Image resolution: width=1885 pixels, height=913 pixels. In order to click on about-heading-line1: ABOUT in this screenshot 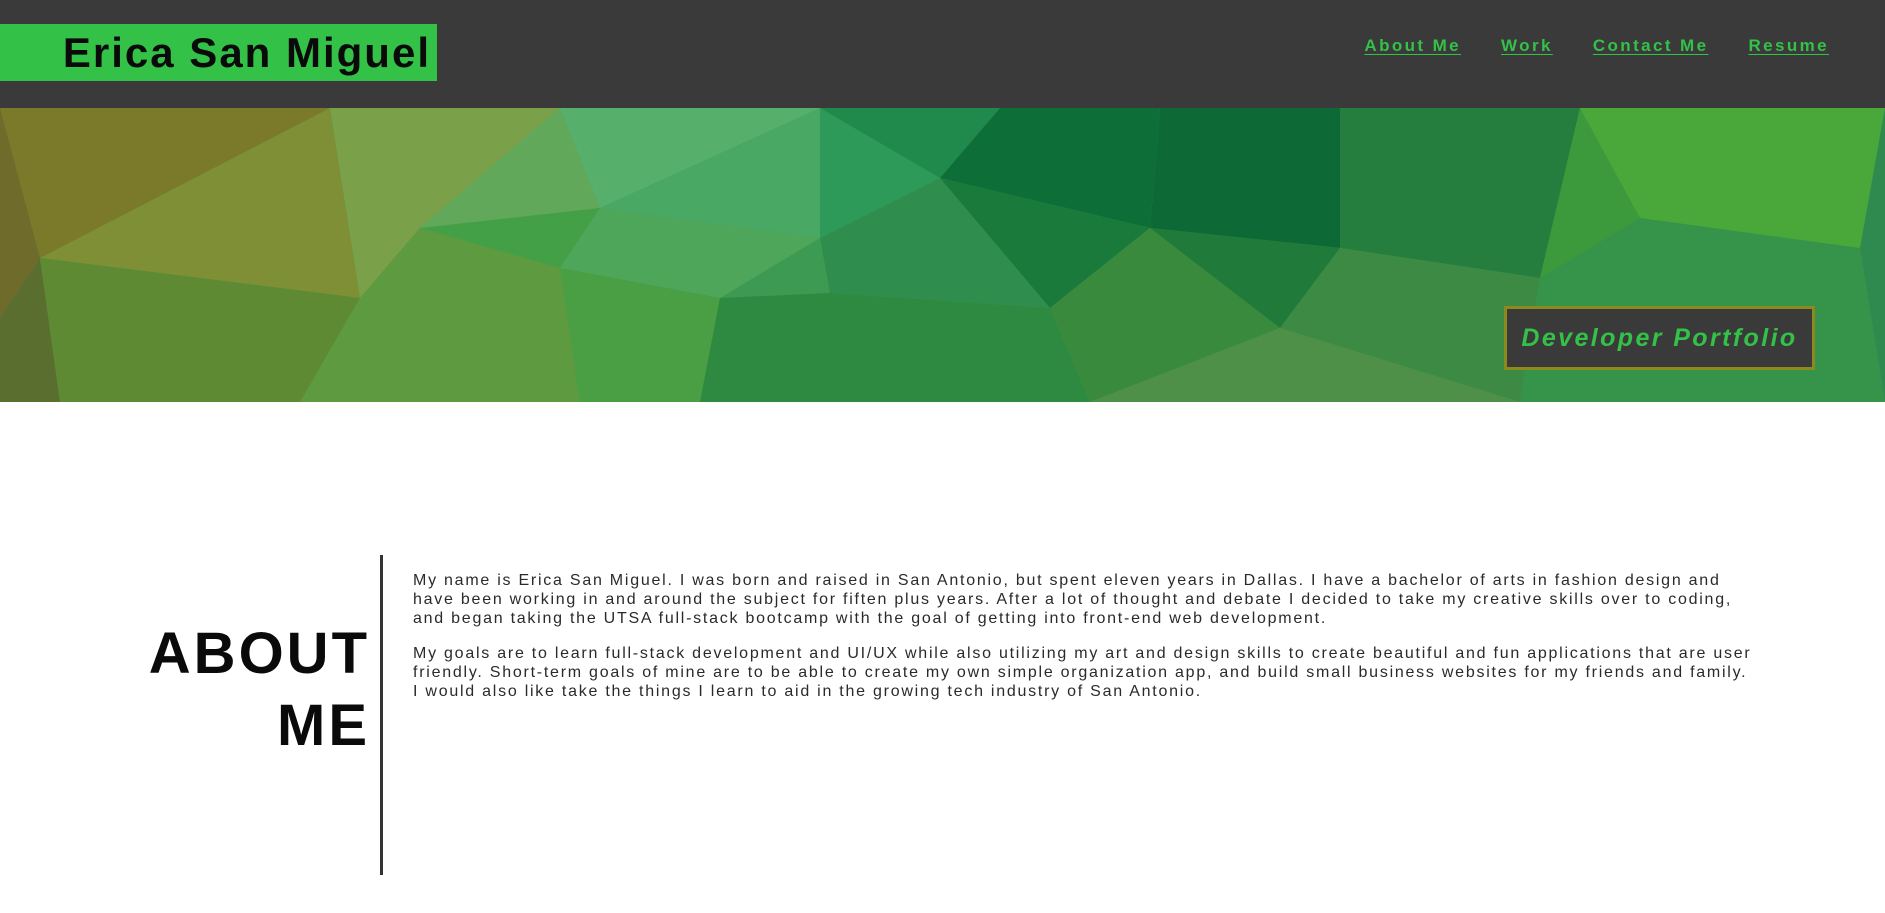, I will do `click(259, 653)`.